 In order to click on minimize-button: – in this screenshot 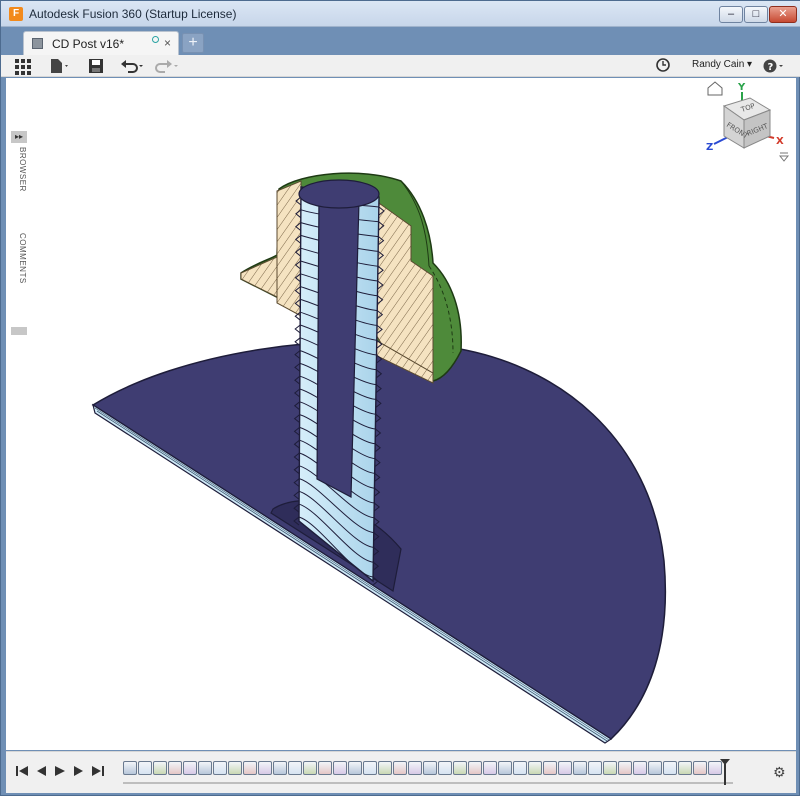, I will do `click(731, 14)`.